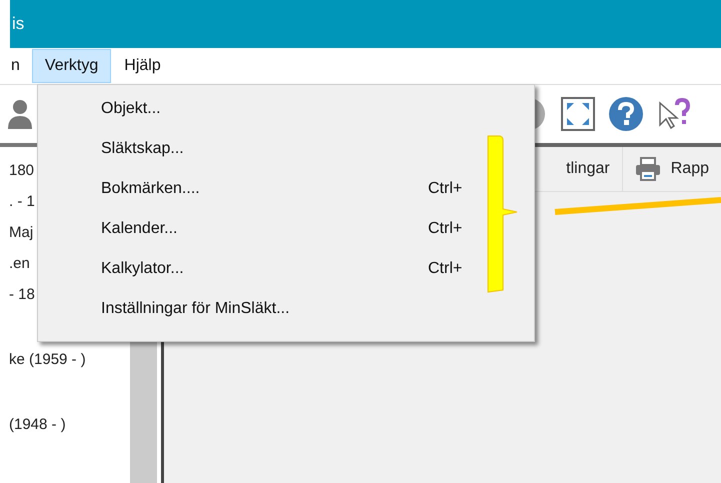 The image size is (721, 483). I want to click on printer-icon, so click(647, 169).